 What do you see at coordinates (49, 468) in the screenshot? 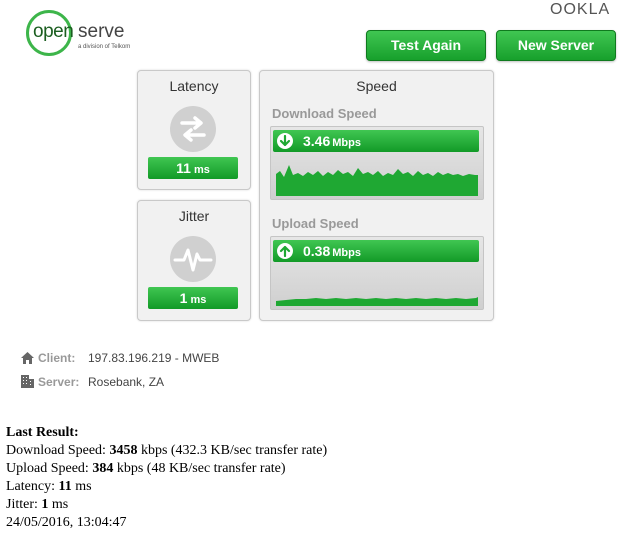
I see `last-upload-prefix: Upload Speed:` at bounding box center [49, 468].